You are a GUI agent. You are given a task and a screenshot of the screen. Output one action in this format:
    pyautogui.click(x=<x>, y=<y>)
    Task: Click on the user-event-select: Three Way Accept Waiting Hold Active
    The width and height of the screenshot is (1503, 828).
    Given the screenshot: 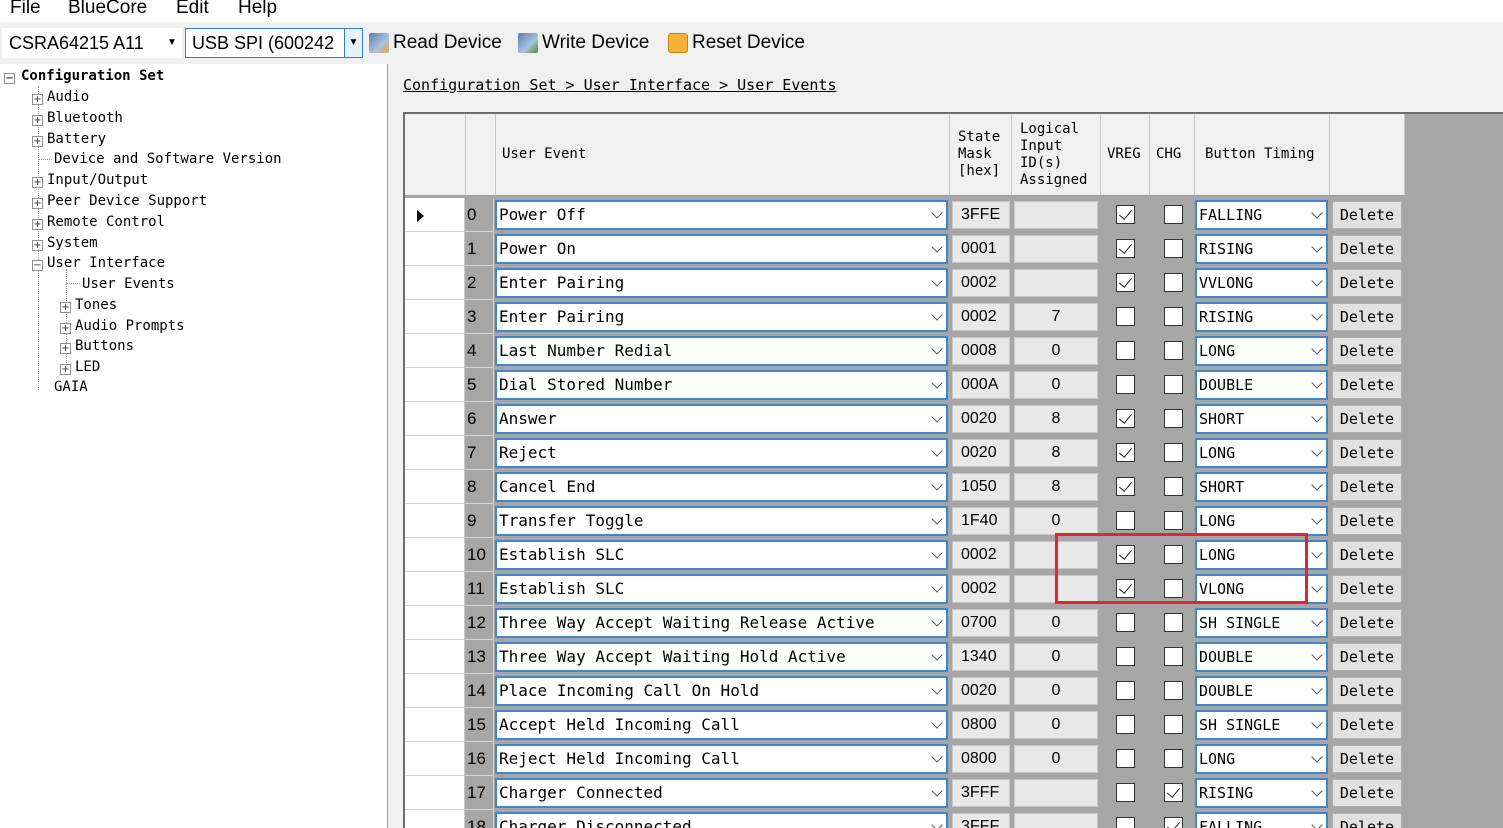 What is the action you would take?
    pyautogui.click(x=721, y=657)
    